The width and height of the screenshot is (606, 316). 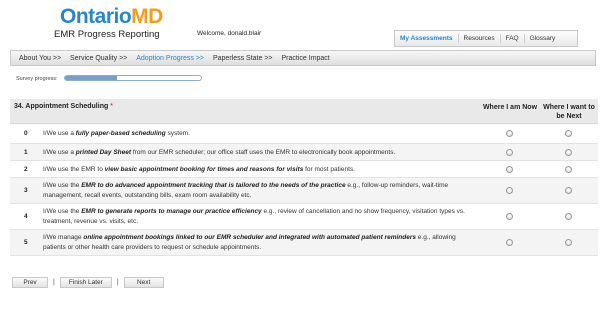 I want to click on option-number: 4, so click(x=26, y=216).